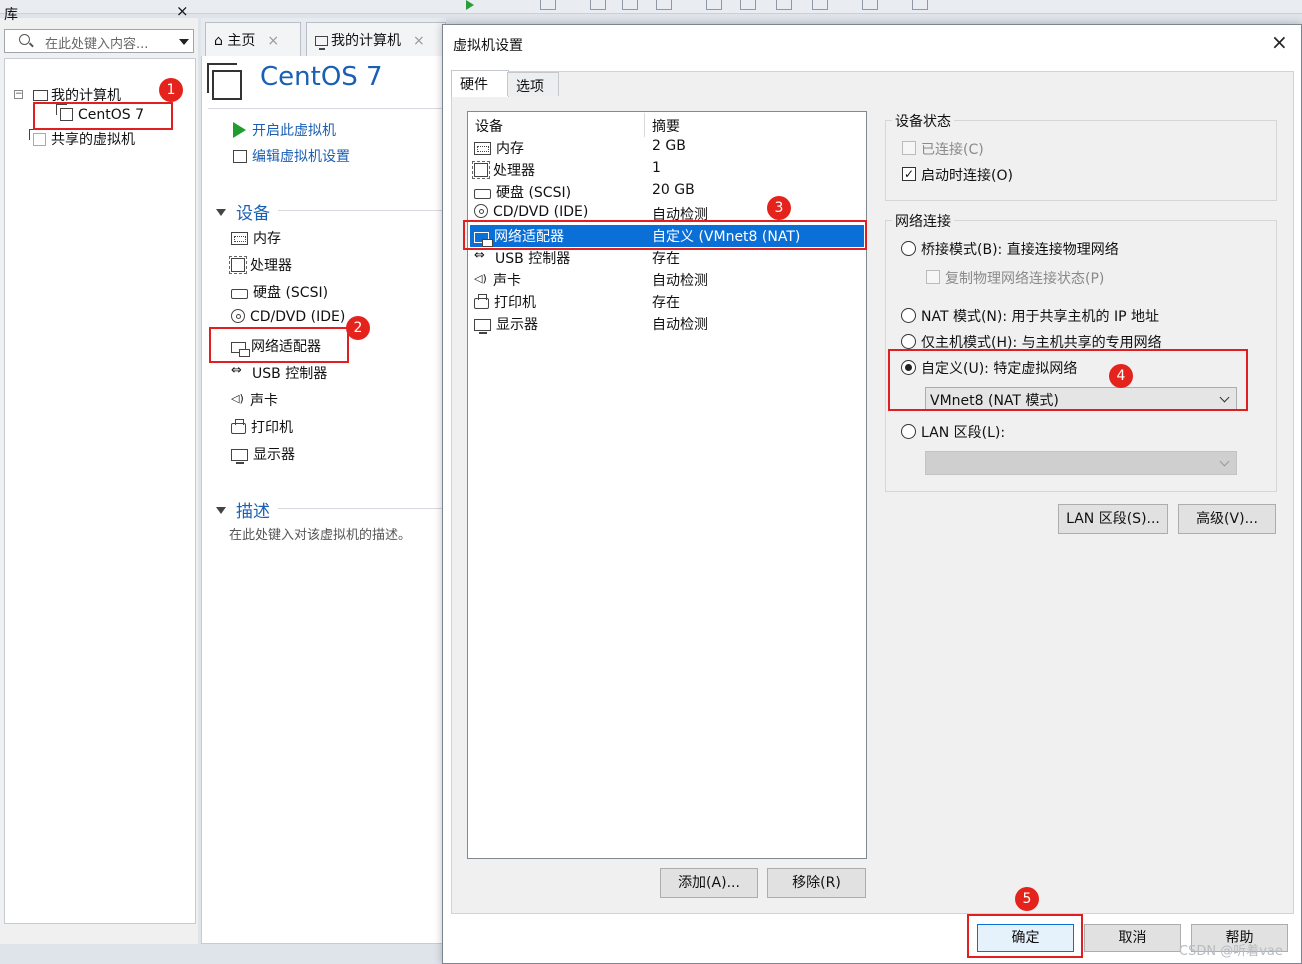 The image size is (1302, 964). What do you see at coordinates (288, 317) in the screenshot?
I see `device-cdrom: CD/DVD (IDE)` at bounding box center [288, 317].